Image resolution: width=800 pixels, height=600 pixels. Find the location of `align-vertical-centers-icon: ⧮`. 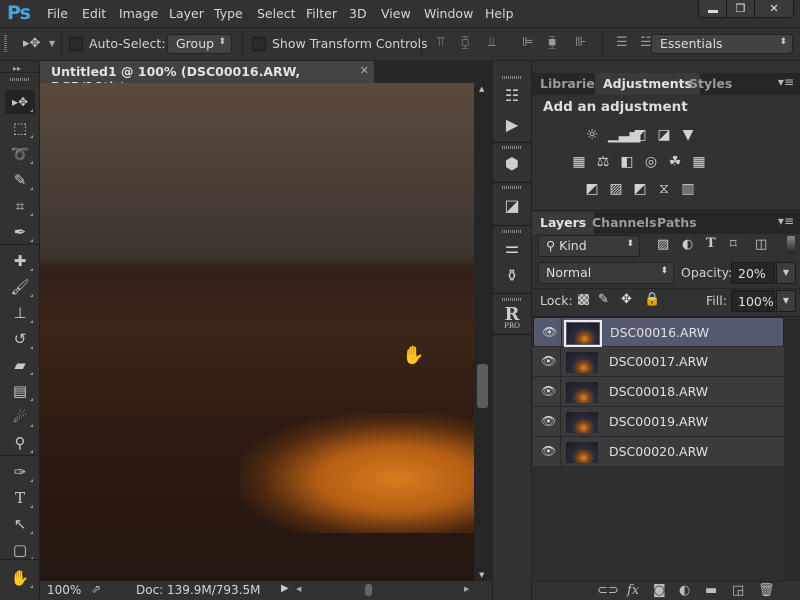

align-vertical-centers-icon: ⧮ is located at coordinates (465, 42).